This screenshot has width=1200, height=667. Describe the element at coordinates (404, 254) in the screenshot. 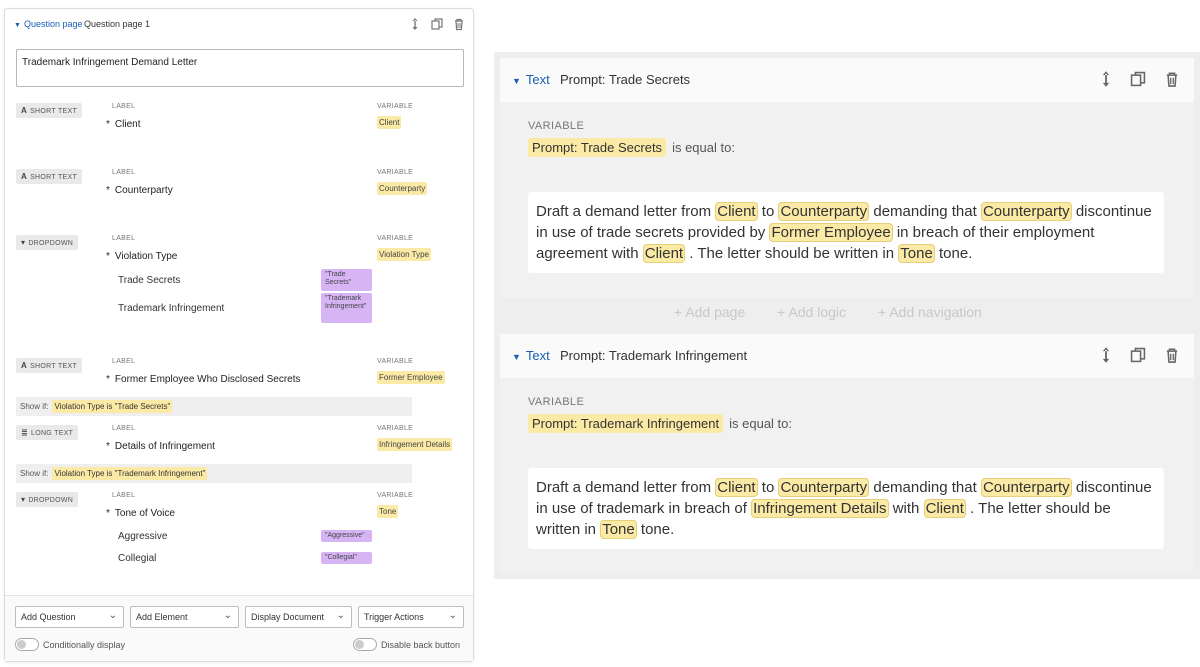

I see `variable-chip: Violation Type` at that location.